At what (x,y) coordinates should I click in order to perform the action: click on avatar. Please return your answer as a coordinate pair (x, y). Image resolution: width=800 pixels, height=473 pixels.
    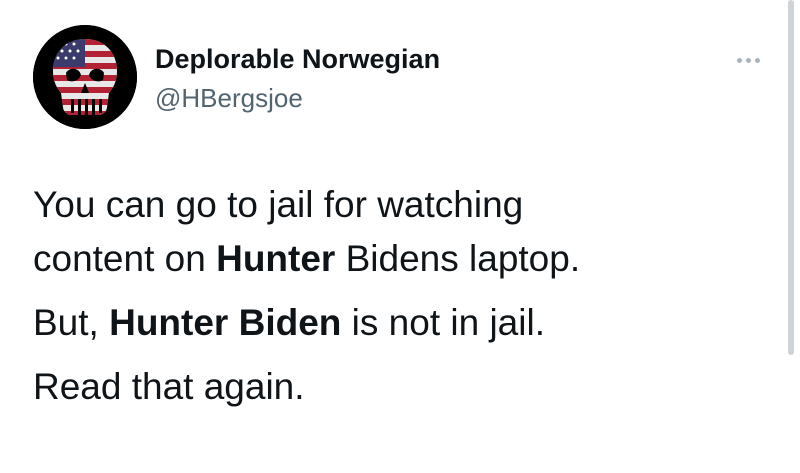
    Looking at the image, I should click on (85, 77).